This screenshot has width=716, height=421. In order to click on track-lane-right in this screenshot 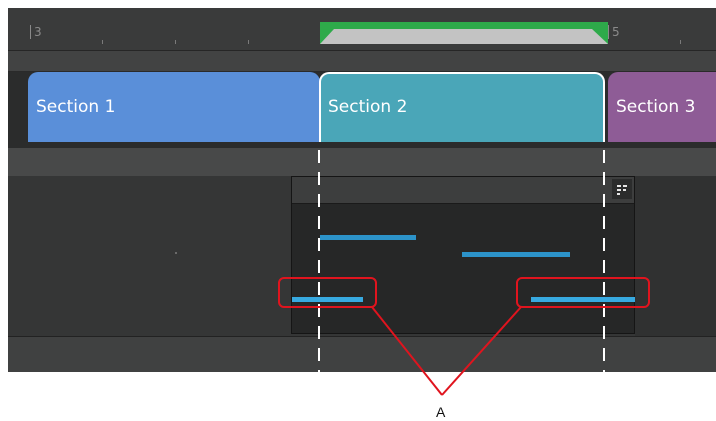, I will do `click(675, 256)`.